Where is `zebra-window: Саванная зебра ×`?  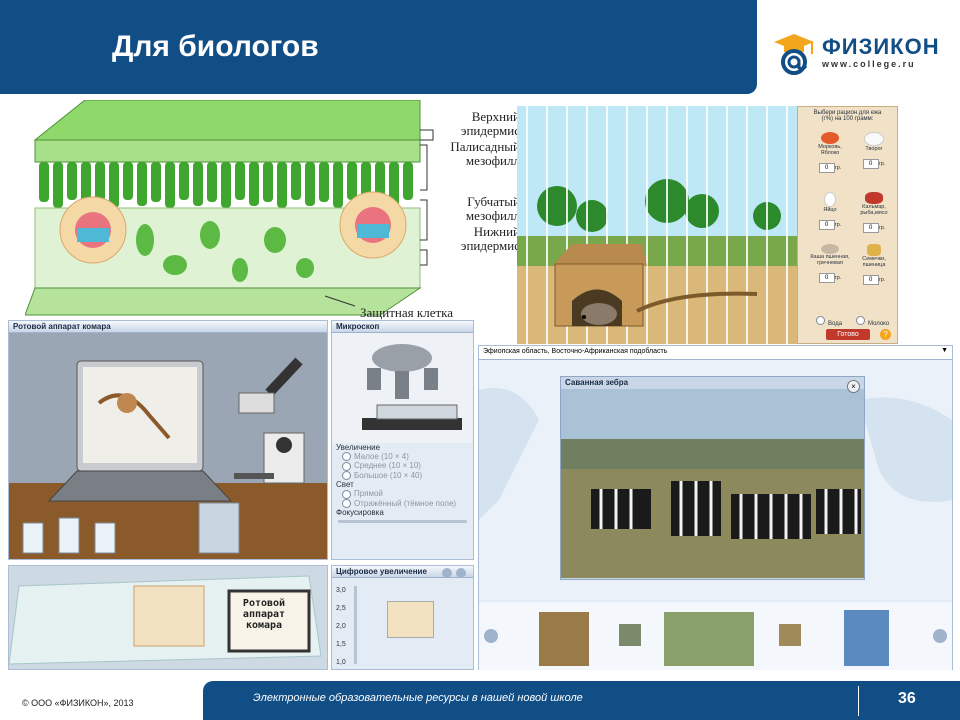
zebra-window: Саванная зебра × is located at coordinates (712, 478).